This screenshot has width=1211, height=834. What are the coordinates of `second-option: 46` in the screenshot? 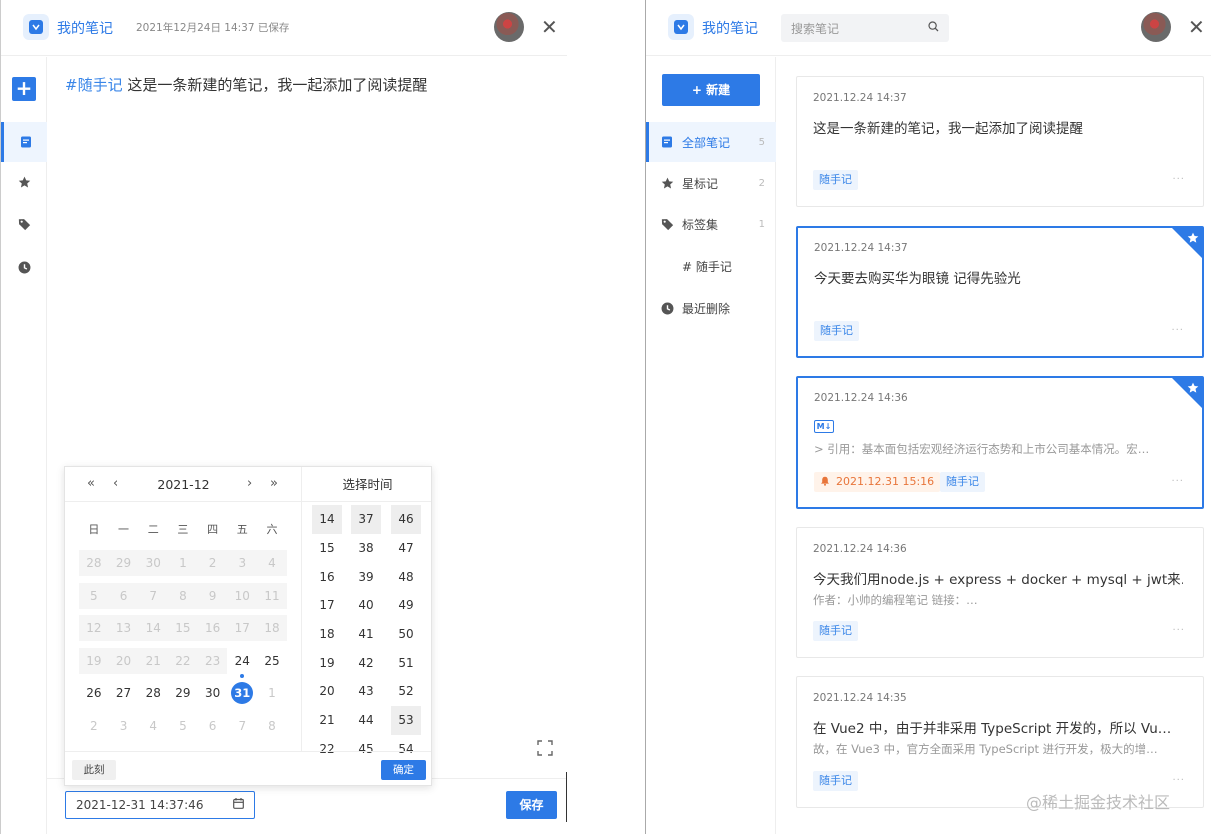 It's located at (406, 519).